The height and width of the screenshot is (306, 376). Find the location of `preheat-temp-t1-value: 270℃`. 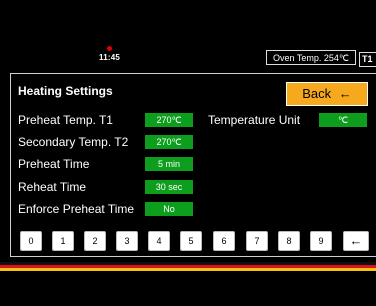

preheat-temp-t1-value: 270℃ is located at coordinates (169, 120).